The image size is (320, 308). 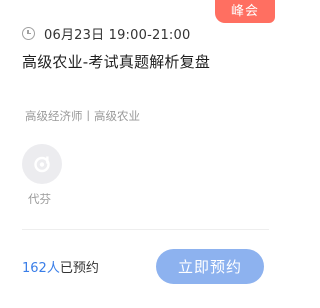 What do you see at coordinates (28, 33) in the screenshot?
I see `clock-icon` at bounding box center [28, 33].